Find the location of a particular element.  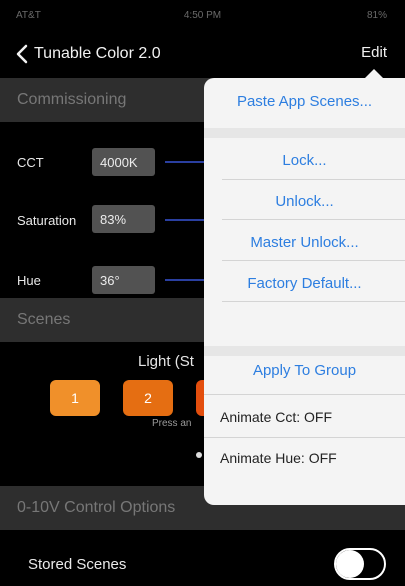

popover-caret is located at coordinates (374, 74).